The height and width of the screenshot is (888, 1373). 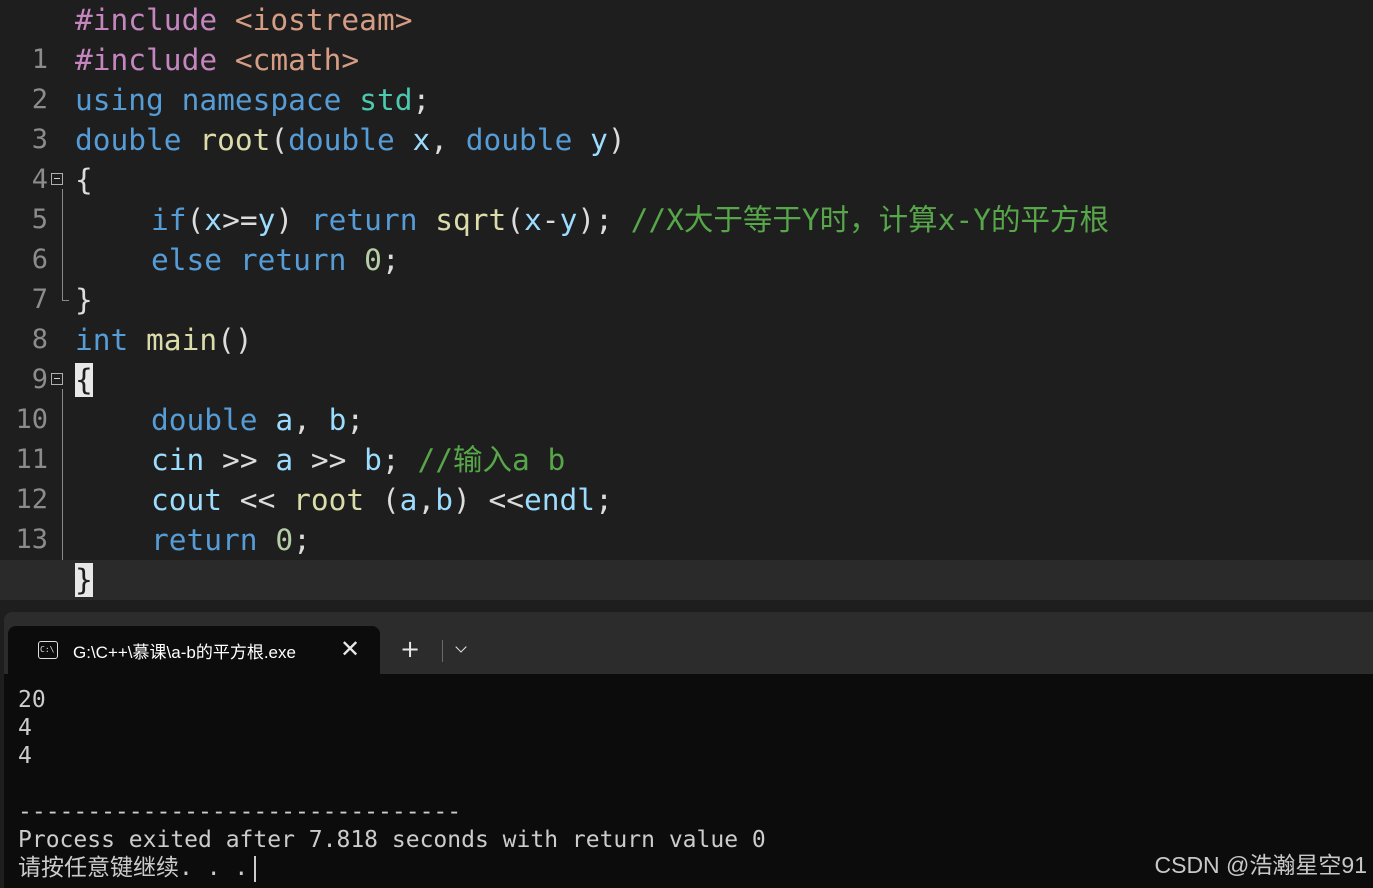 What do you see at coordinates (686, 277) in the screenshot?
I see `code-line: 7 else return 0;` at bounding box center [686, 277].